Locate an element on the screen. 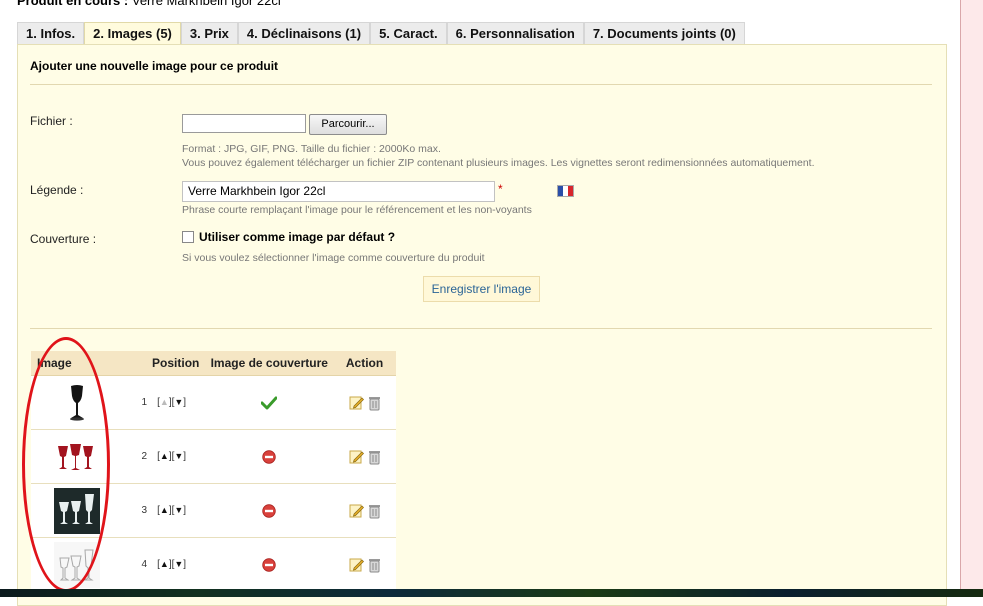  position-number: 1 is located at coordinates (144, 402).